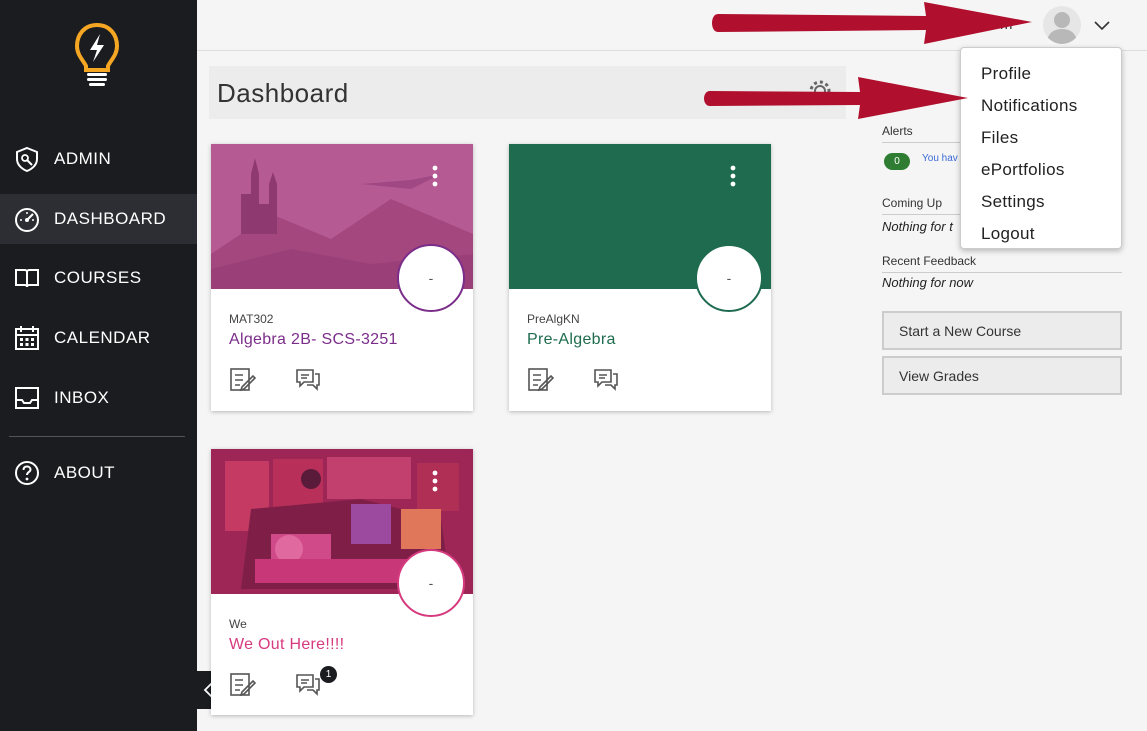 This screenshot has width=1147, height=731. I want to click on logo-lightbulb-icon, so click(97, 56).